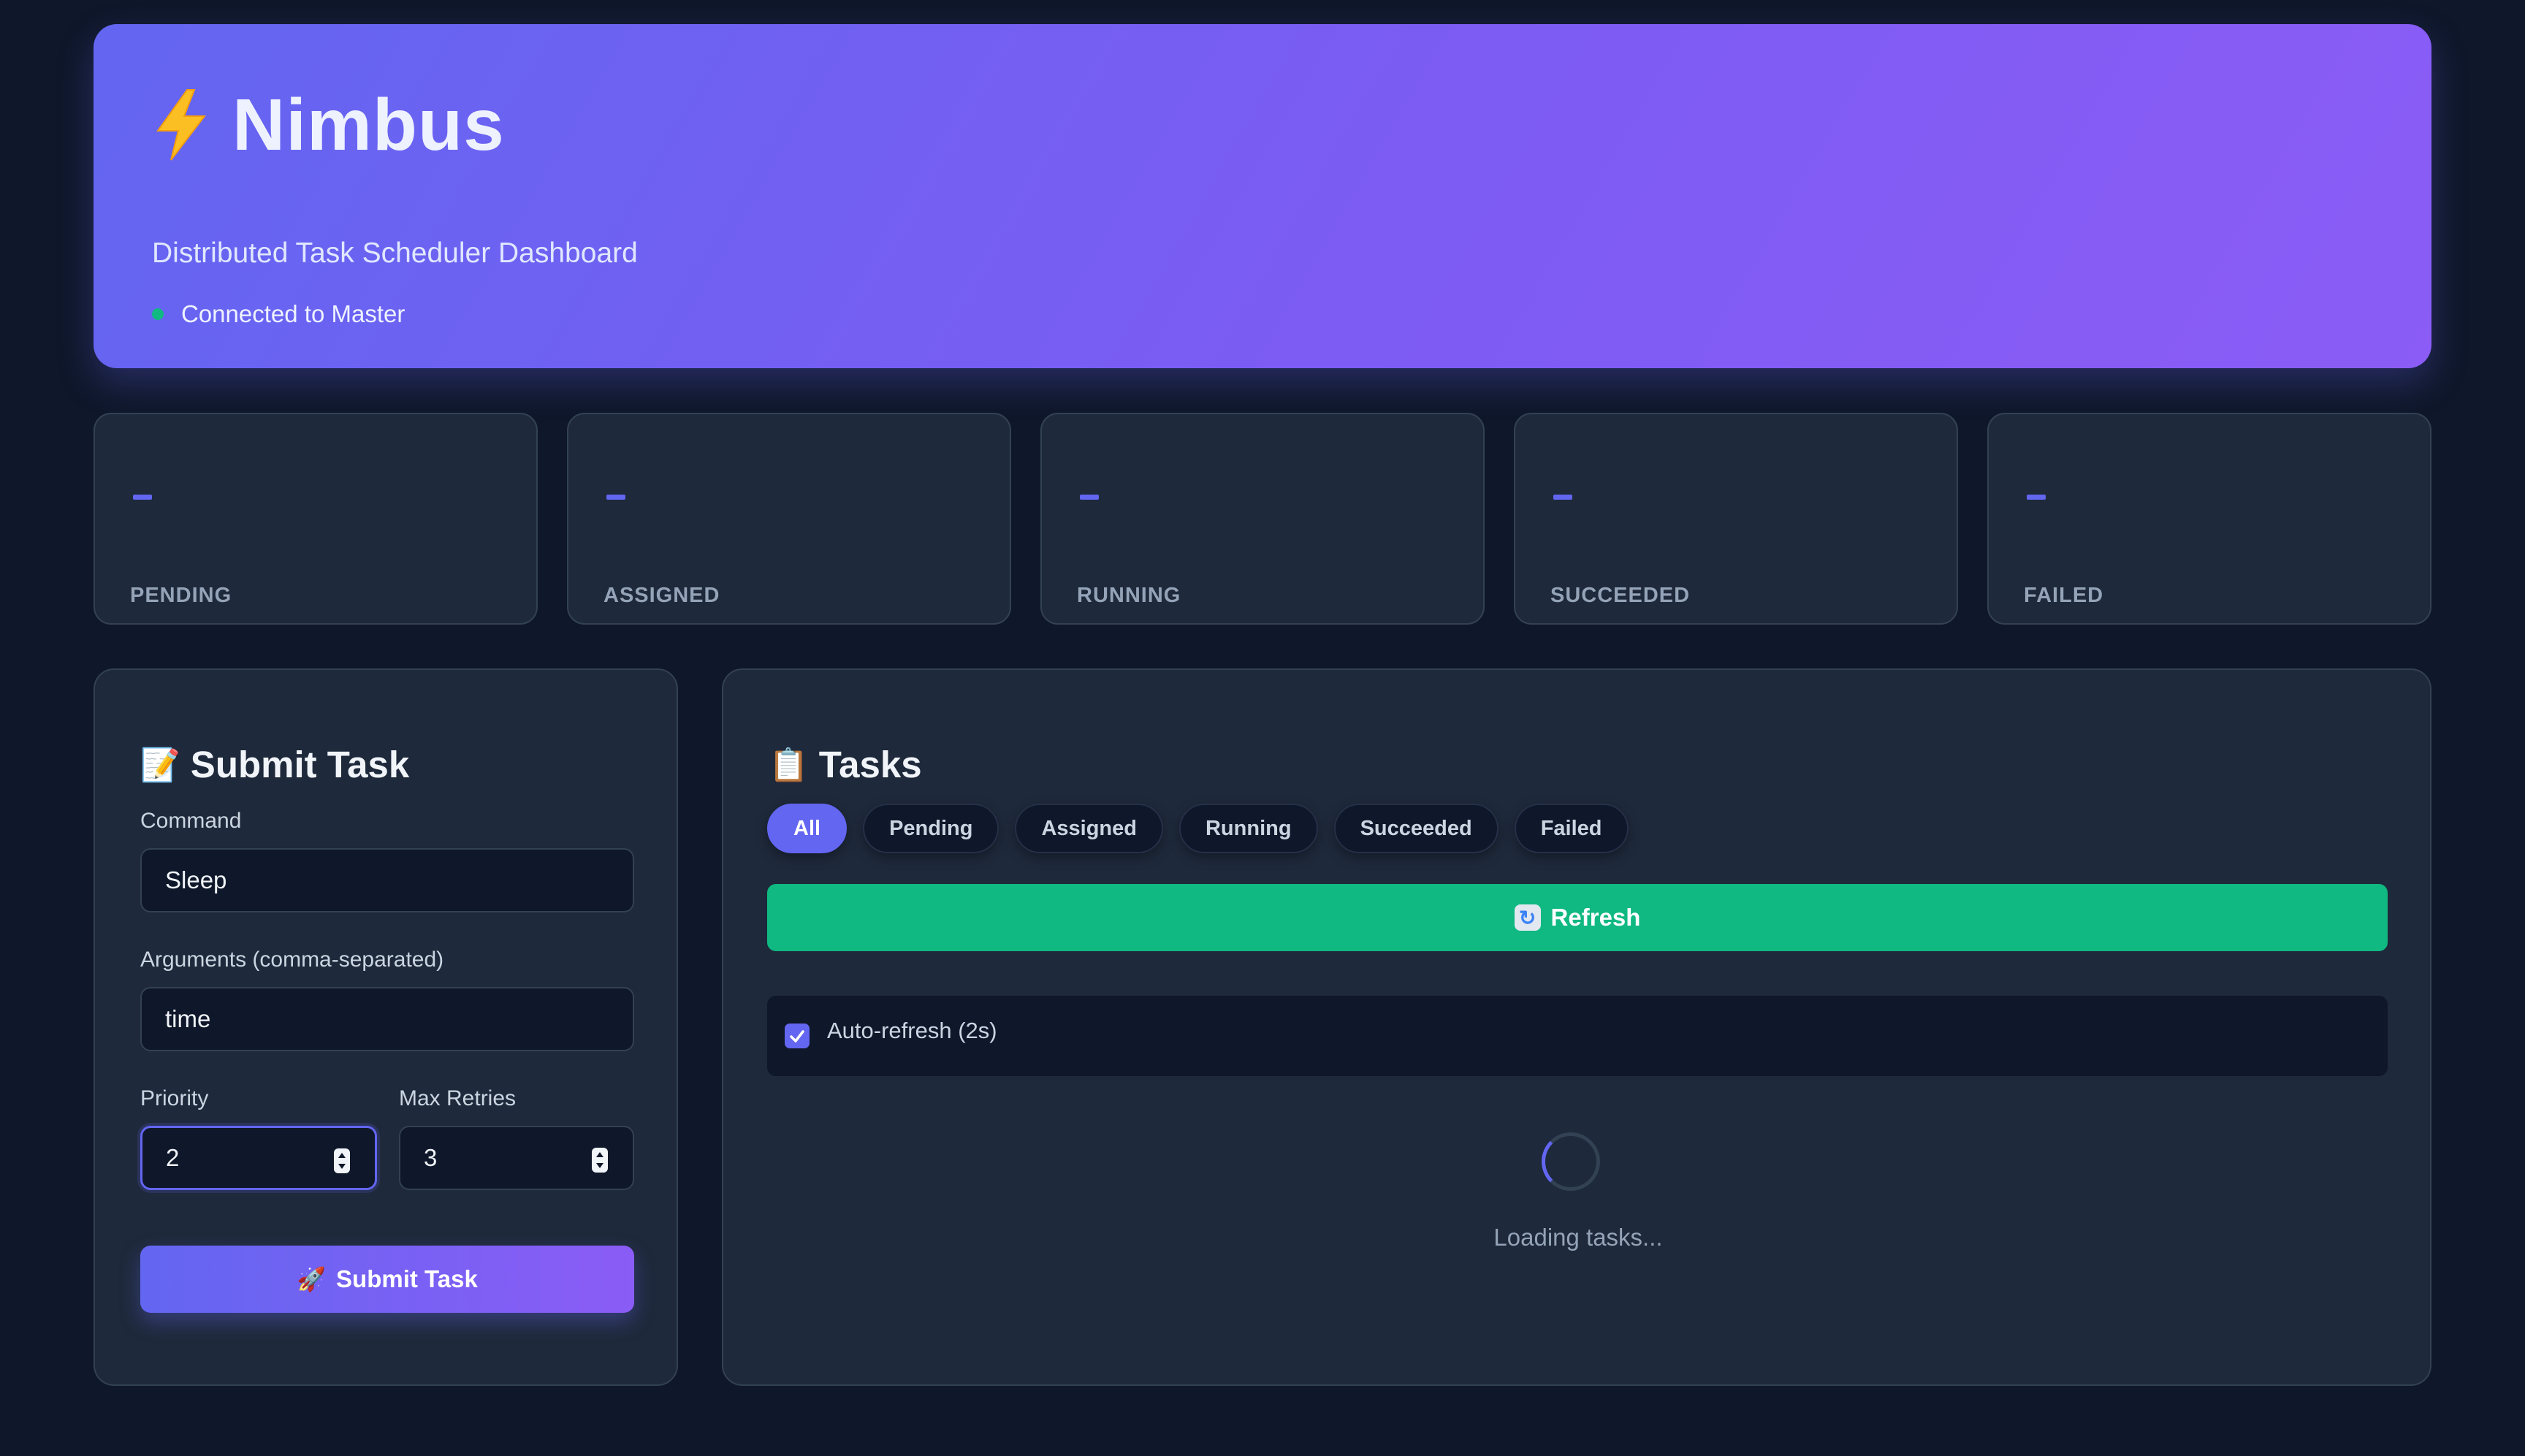  Describe the element at coordinates (1527, 917) in the screenshot. I see `refresh-icon: ↻` at that location.